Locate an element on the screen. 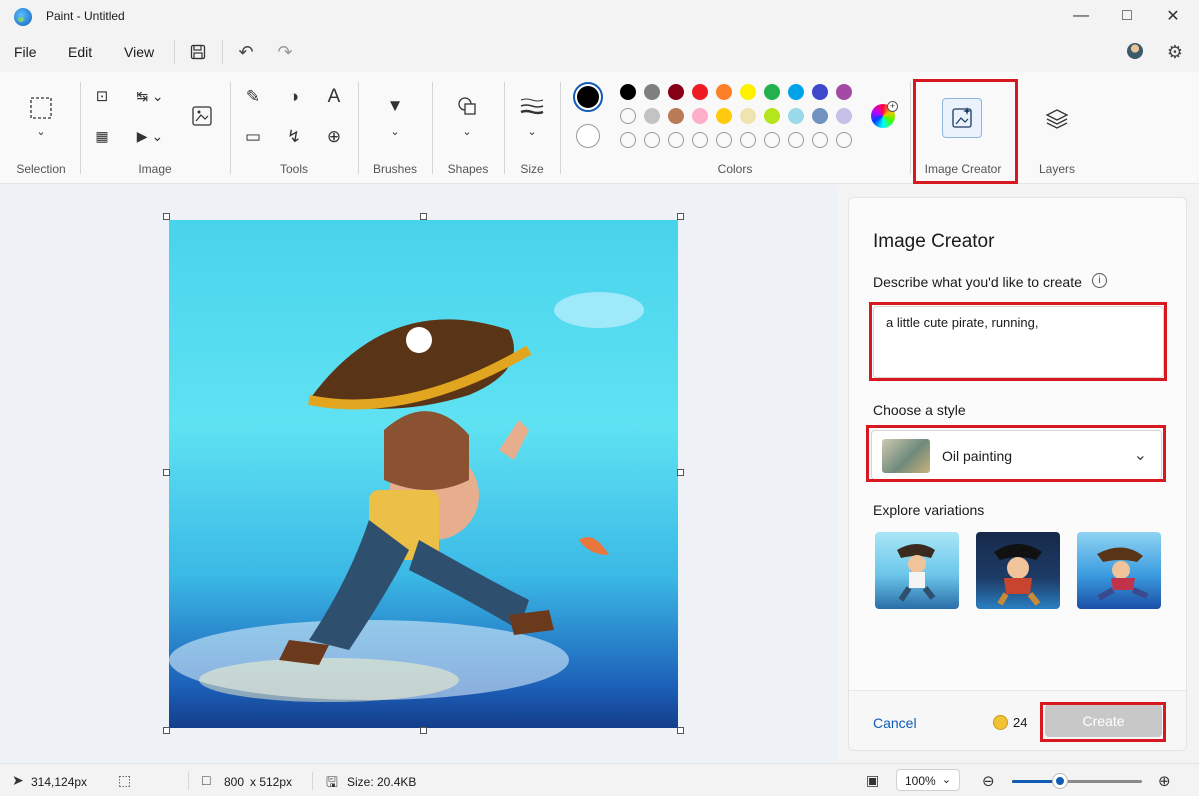  resize-handle-bottom-right is located at coordinates (680, 730).